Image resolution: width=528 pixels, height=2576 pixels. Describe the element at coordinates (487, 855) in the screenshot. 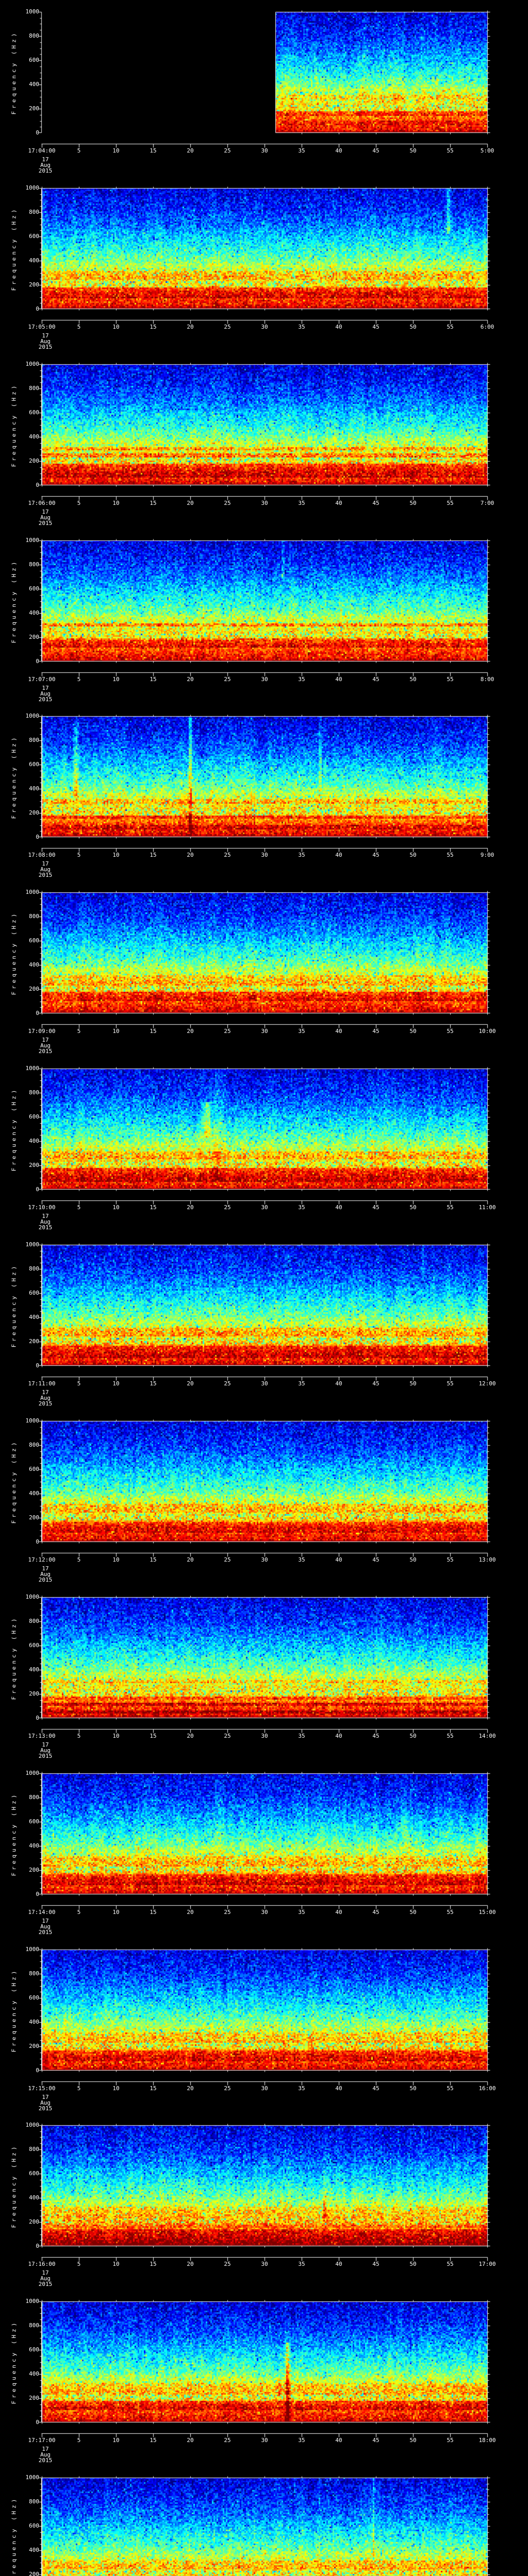

I see `x-tick-label-end: 9:00` at that location.